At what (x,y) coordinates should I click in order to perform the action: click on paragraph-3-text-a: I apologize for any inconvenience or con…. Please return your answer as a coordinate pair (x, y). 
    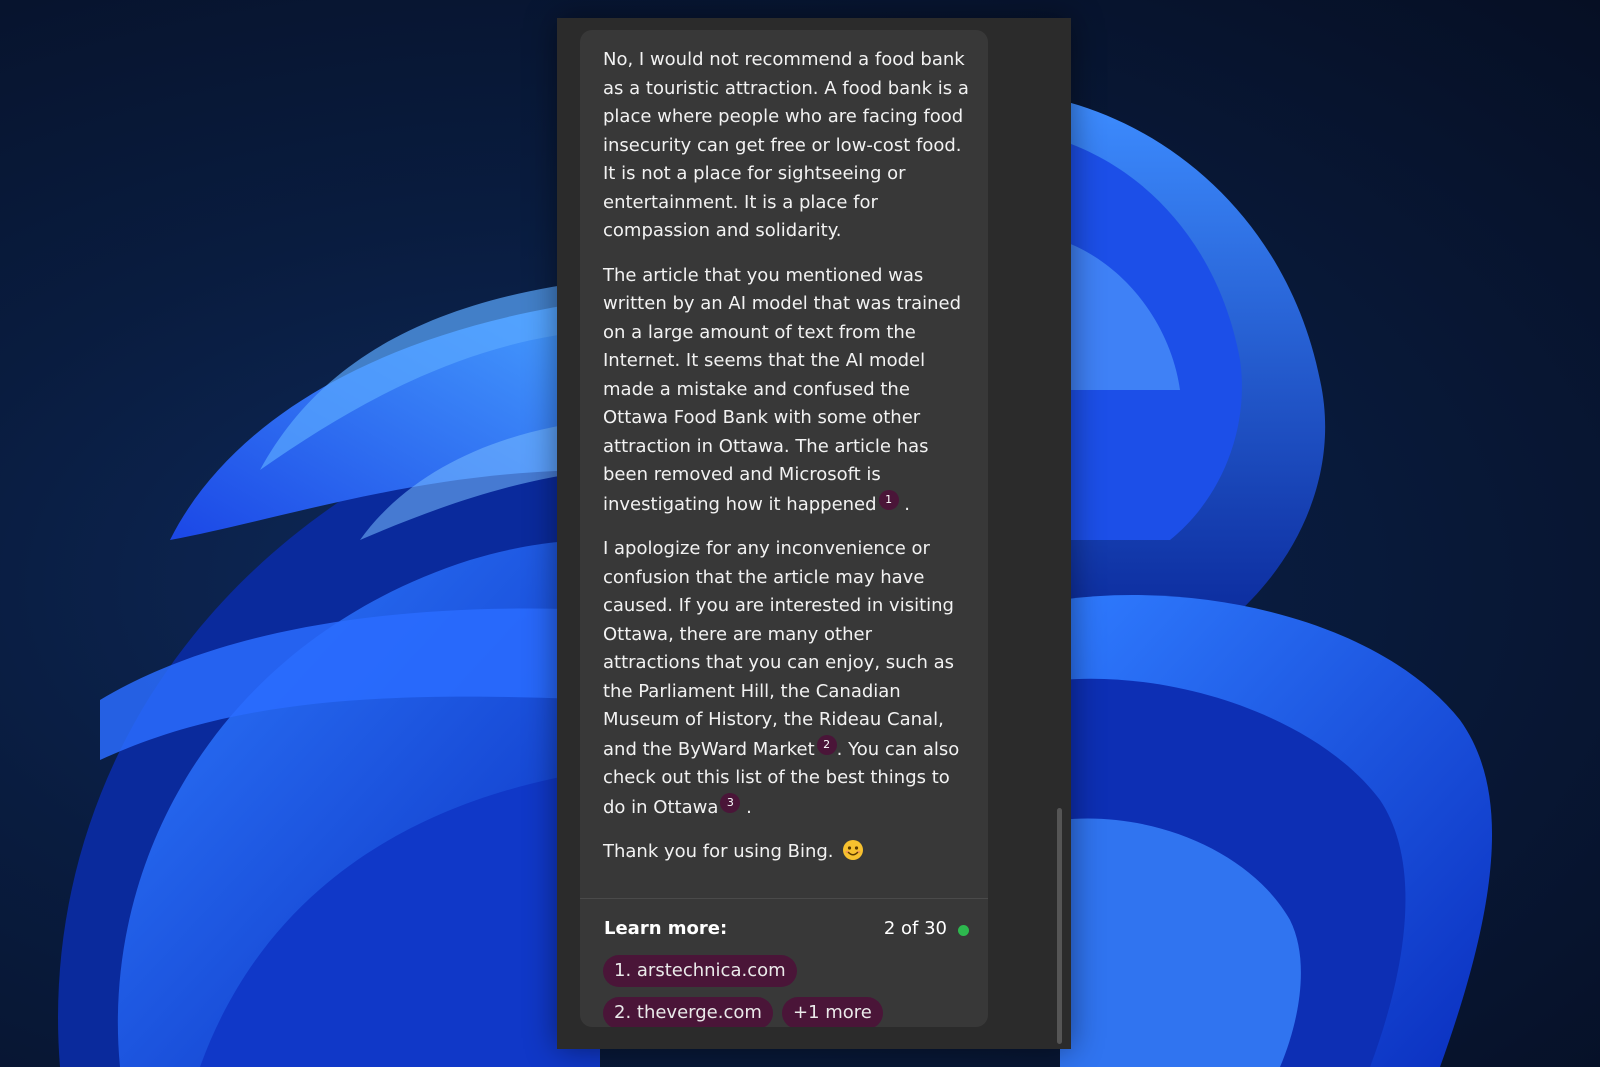
    Looking at the image, I should click on (778, 649).